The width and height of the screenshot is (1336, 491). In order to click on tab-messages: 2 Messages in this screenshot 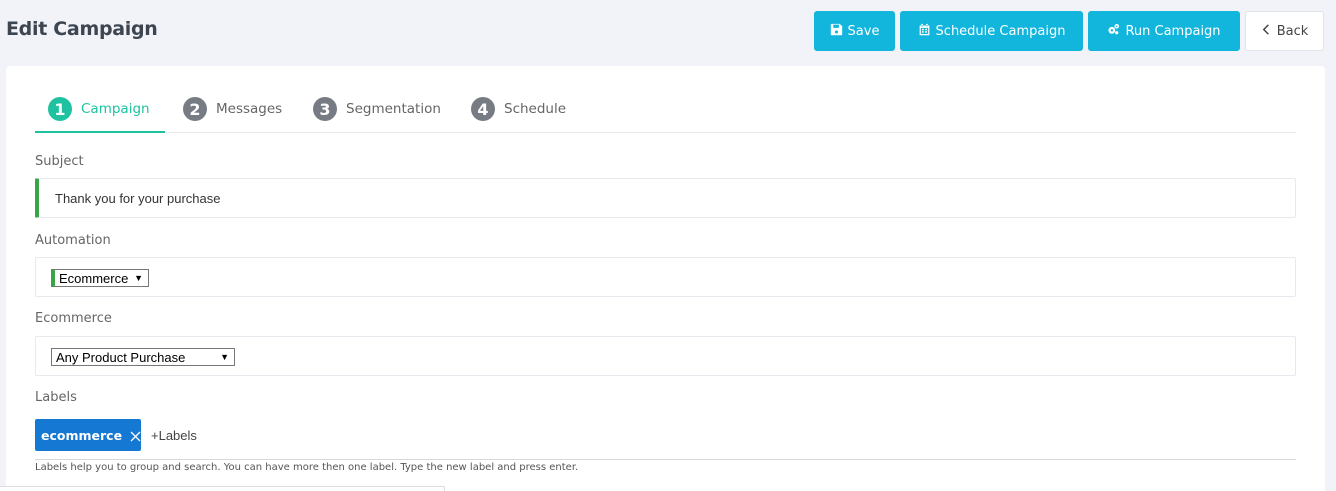, I will do `click(232, 115)`.